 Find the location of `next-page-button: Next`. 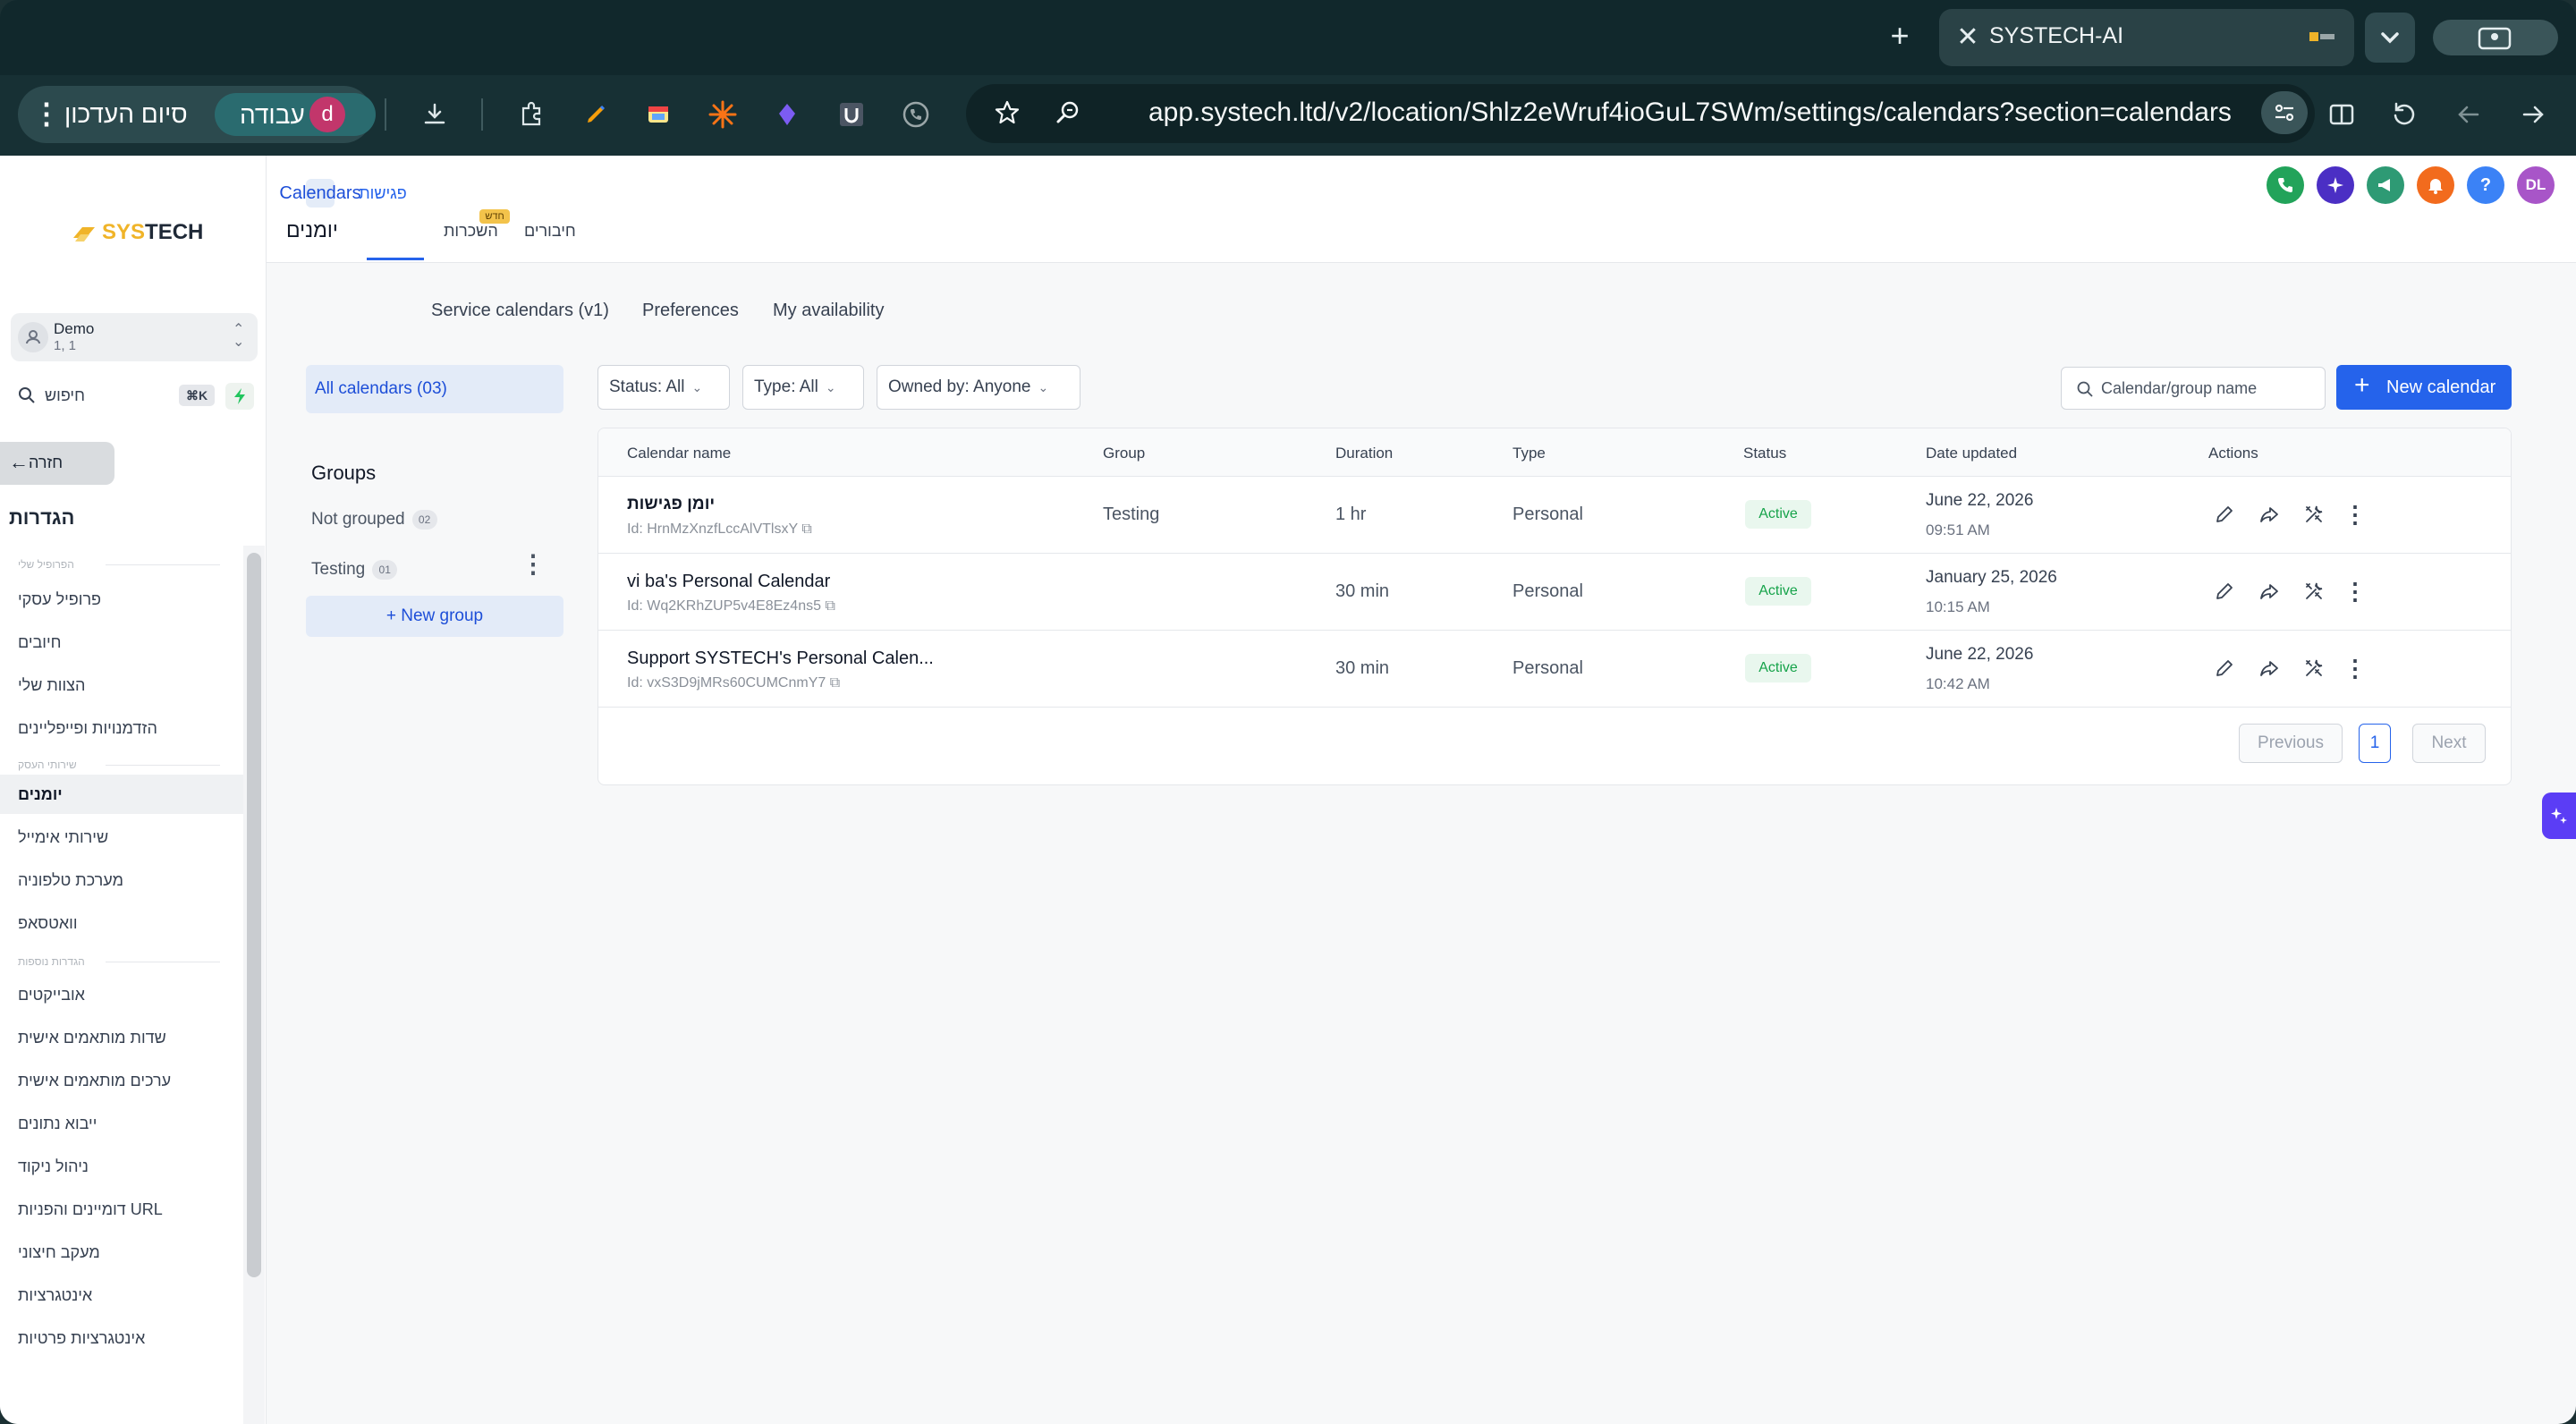

next-page-button: Next is located at coordinates (2449, 743).